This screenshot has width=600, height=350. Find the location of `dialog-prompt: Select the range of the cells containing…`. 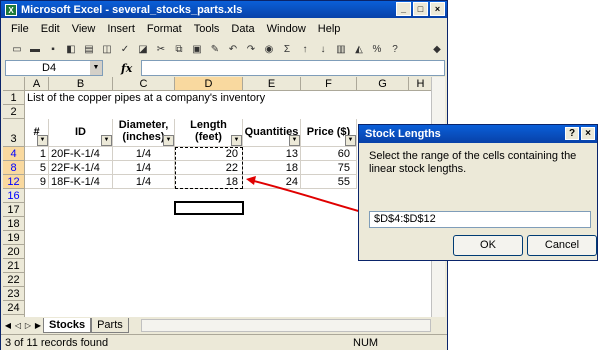

dialog-prompt: Select the range of the cells containing… is located at coordinates (473, 162).